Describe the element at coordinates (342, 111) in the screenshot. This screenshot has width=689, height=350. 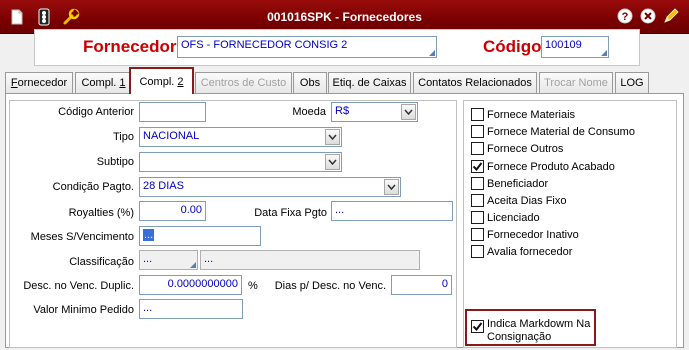
I see `moeda-value: R$` at that location.